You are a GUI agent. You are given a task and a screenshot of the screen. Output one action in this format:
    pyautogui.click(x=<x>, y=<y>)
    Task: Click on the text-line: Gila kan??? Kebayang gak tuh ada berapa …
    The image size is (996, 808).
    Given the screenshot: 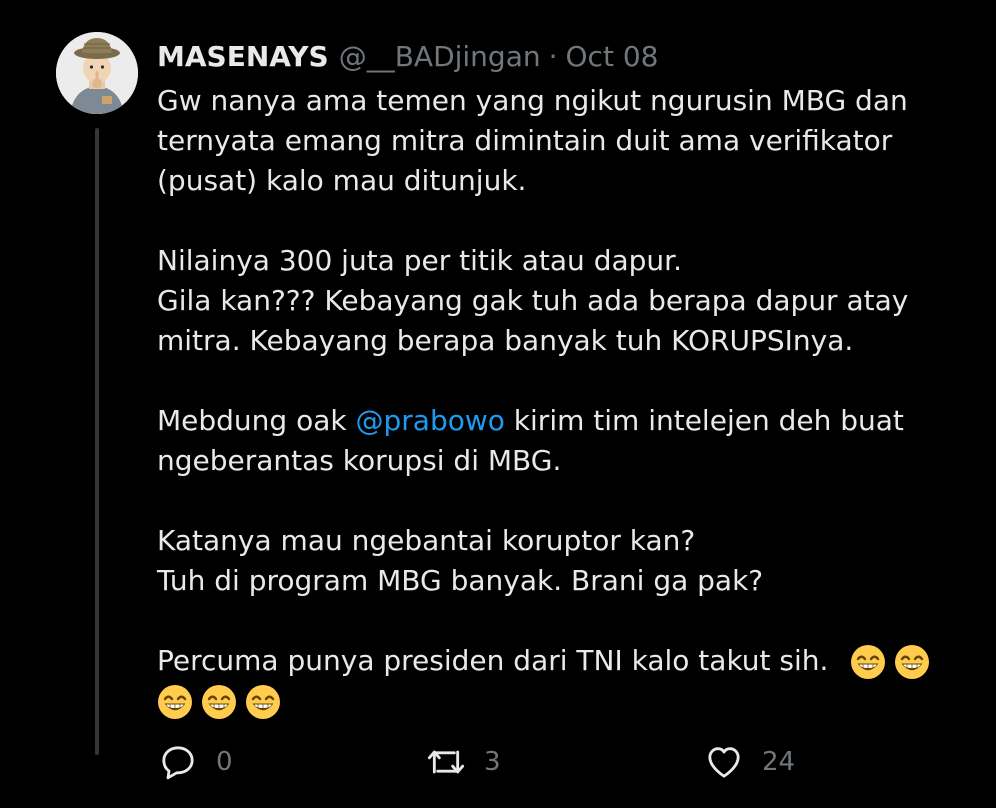 What is the action you would take?
    pyautogui.click(x=533, y=300)
    